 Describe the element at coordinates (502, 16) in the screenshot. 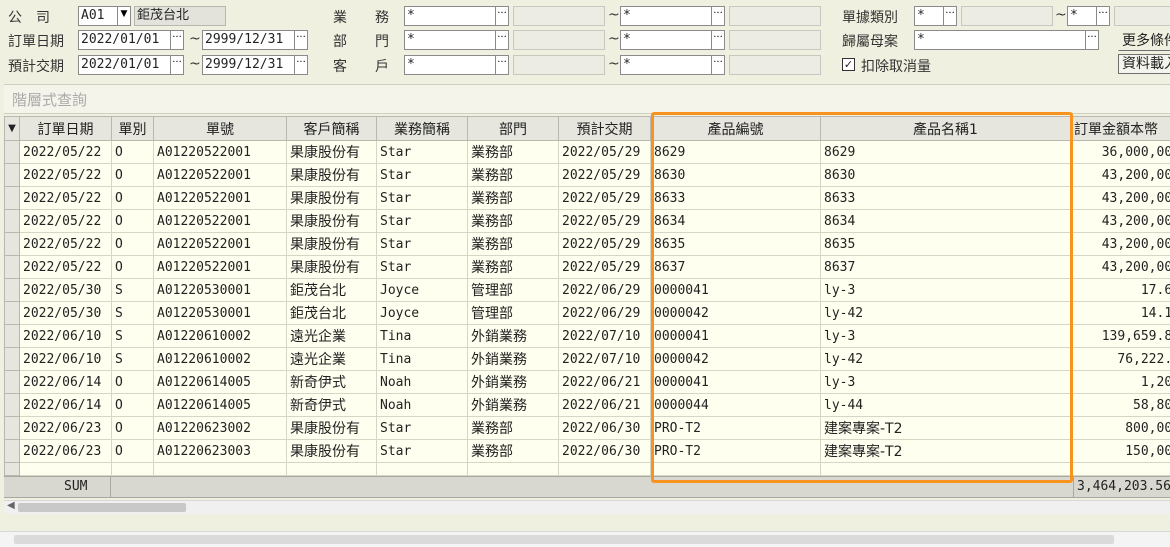

I see `sales-from-lookup-icon: ···` at that location.